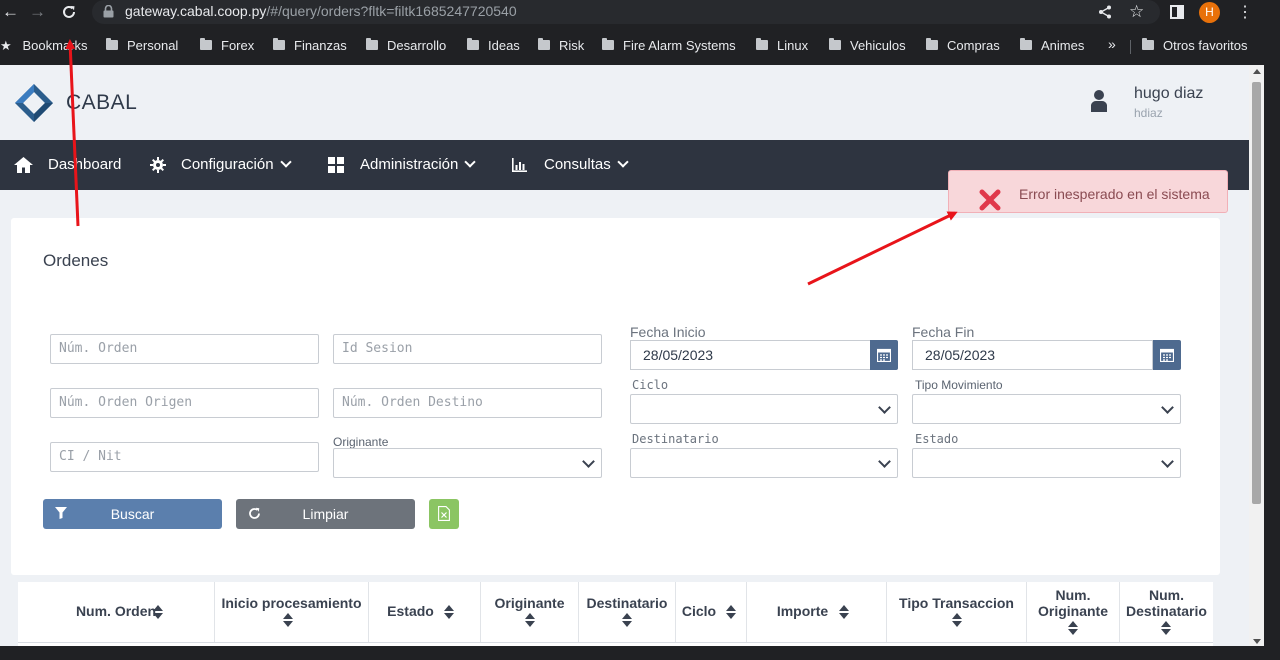 This screenshot has height=660, width=1280. Describe the element at coordinates (1256, 293) in the screenshot. I see `scroll-thumb` at that location.